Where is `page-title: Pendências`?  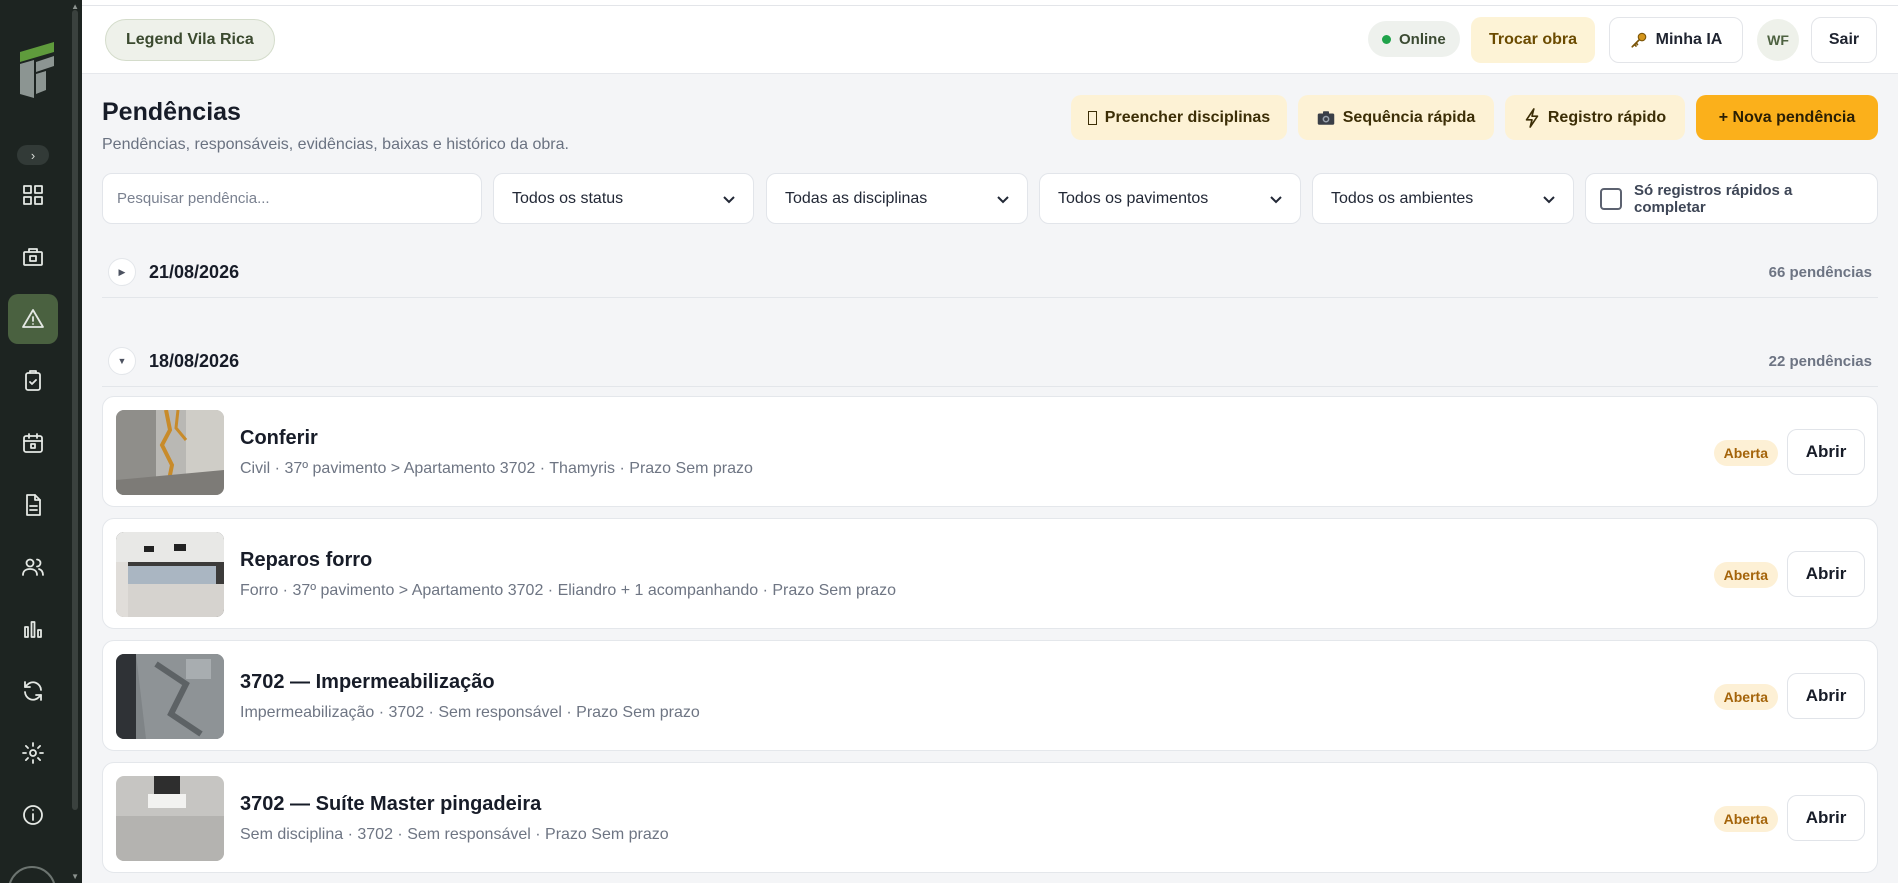
page-title: Pendências is located at coordinates (171, 112).